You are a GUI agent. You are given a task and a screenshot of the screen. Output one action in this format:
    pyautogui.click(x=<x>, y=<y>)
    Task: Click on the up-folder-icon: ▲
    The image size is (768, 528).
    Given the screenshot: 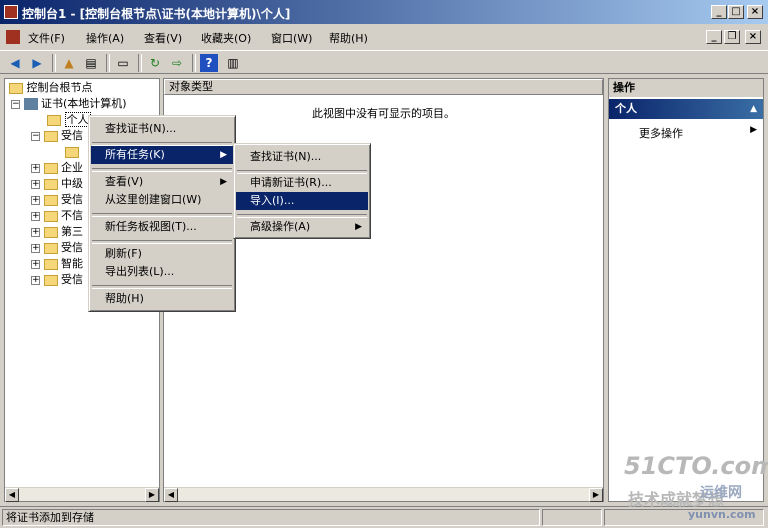 What is the action you would take?
    pyautogui.click(x=69, y=63)
    